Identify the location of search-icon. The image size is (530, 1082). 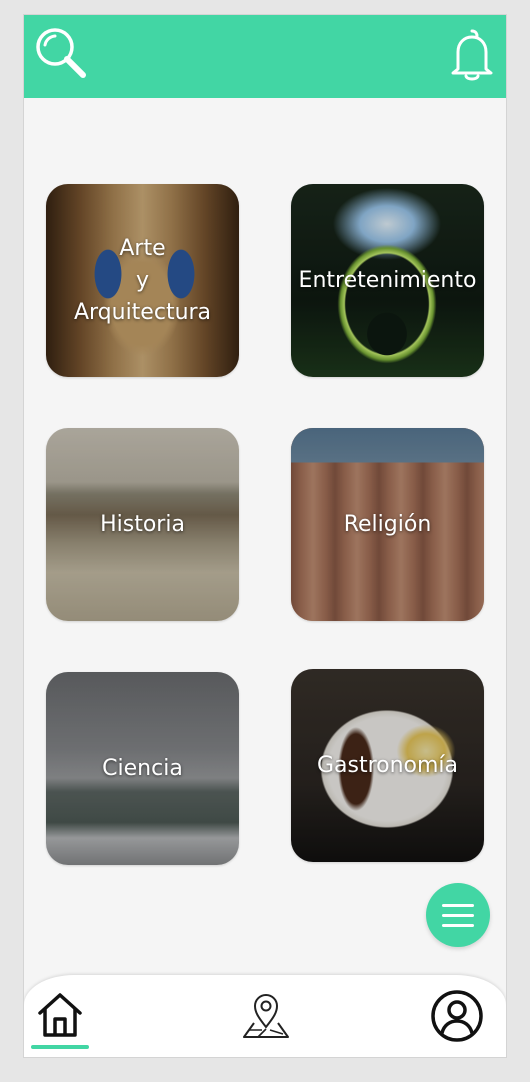
(61, 54).